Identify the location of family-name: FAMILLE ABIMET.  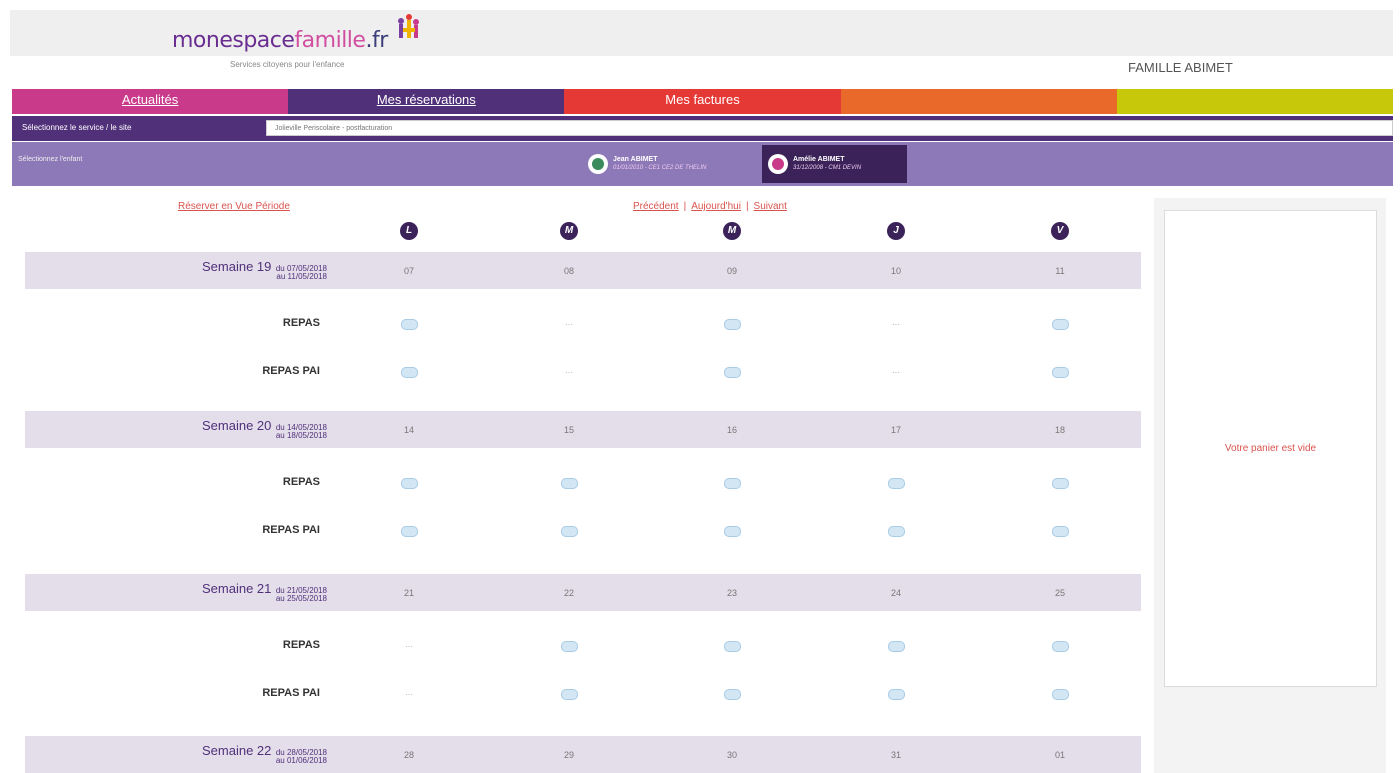
(1180, 67).